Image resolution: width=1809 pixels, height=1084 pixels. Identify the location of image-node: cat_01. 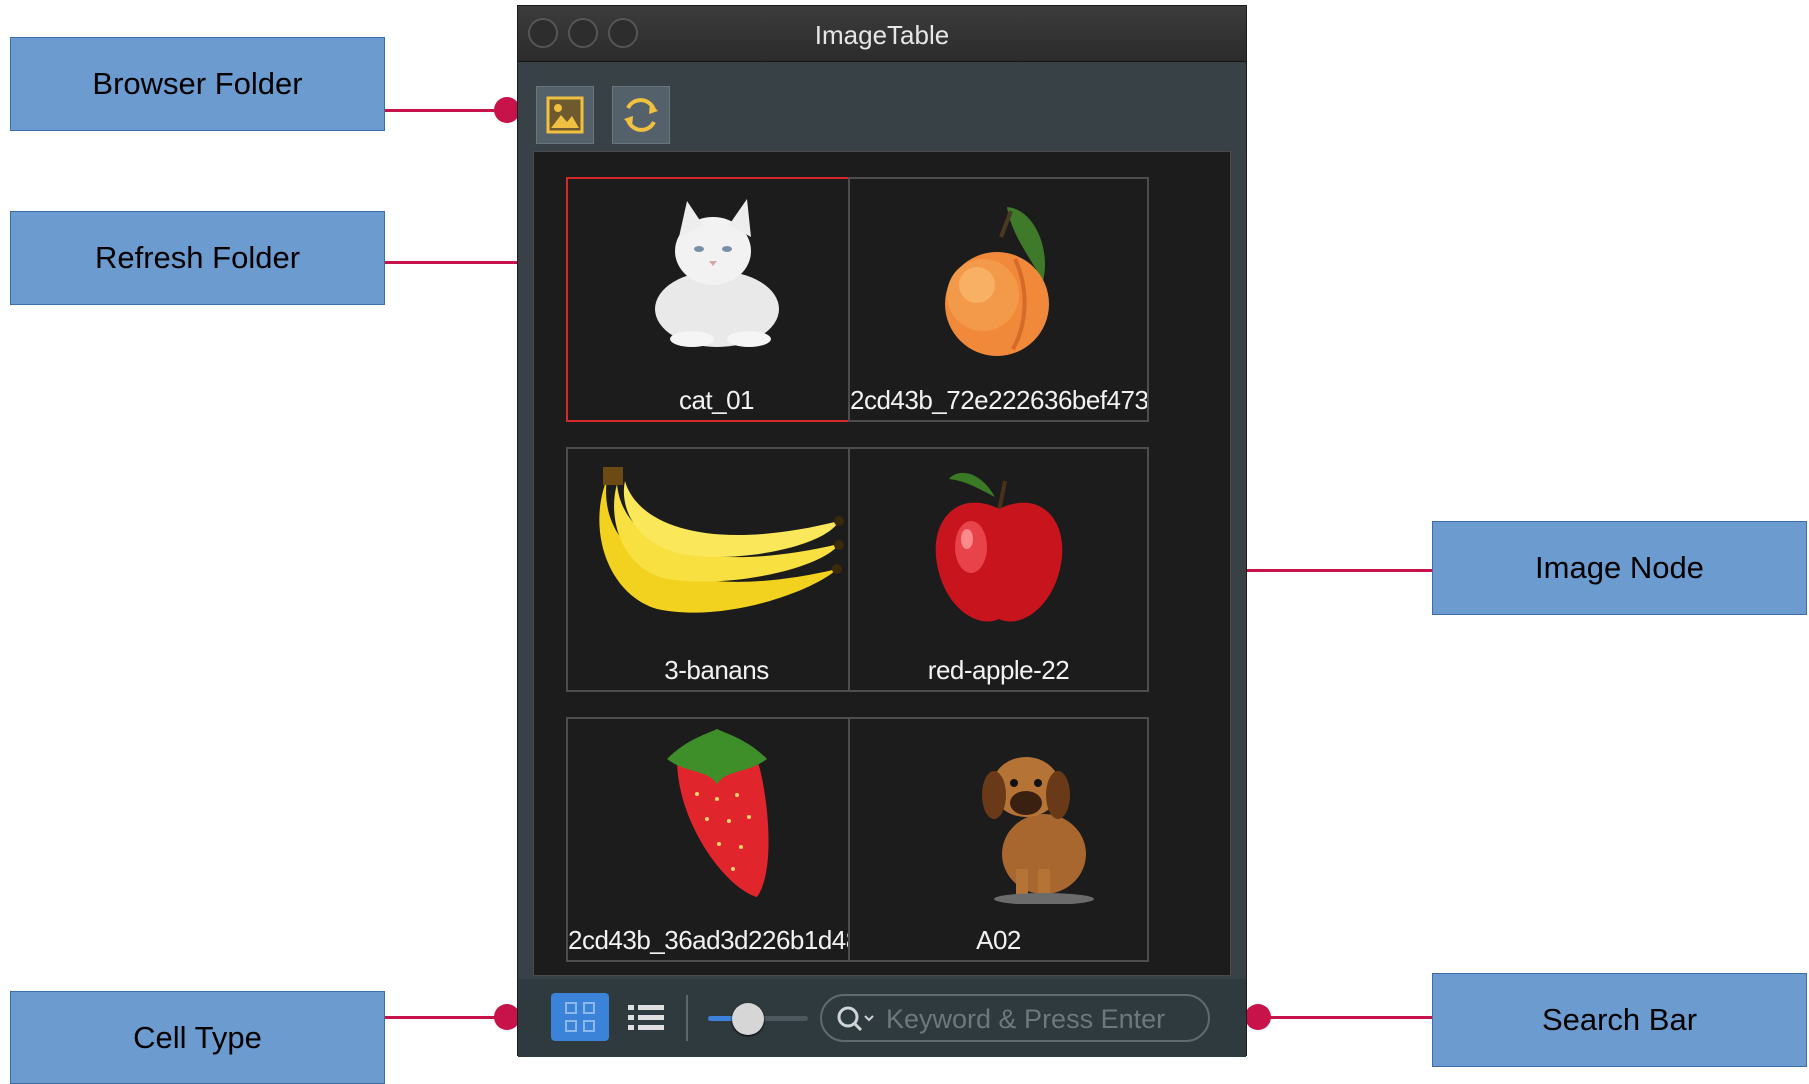
(716, 299).